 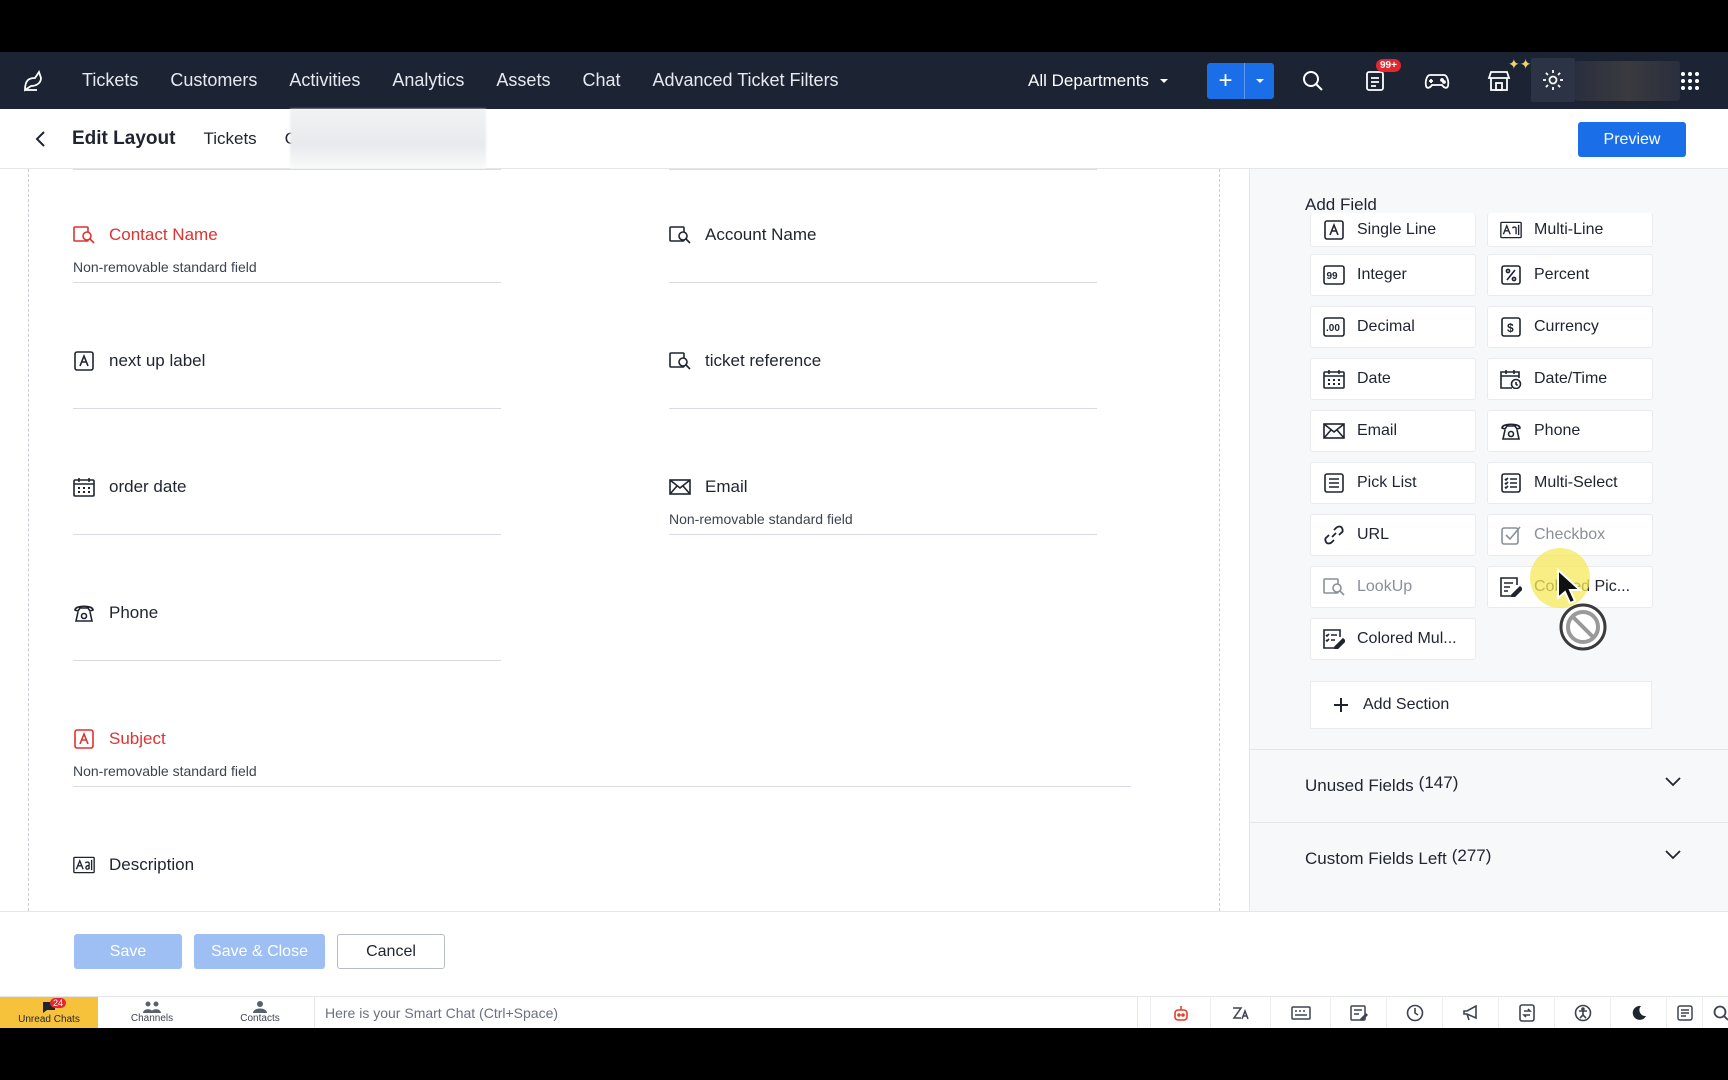 What do you see at coordinates (883, 267) in the screenshot?
I see `field-note` at bounding box center [883, 267].